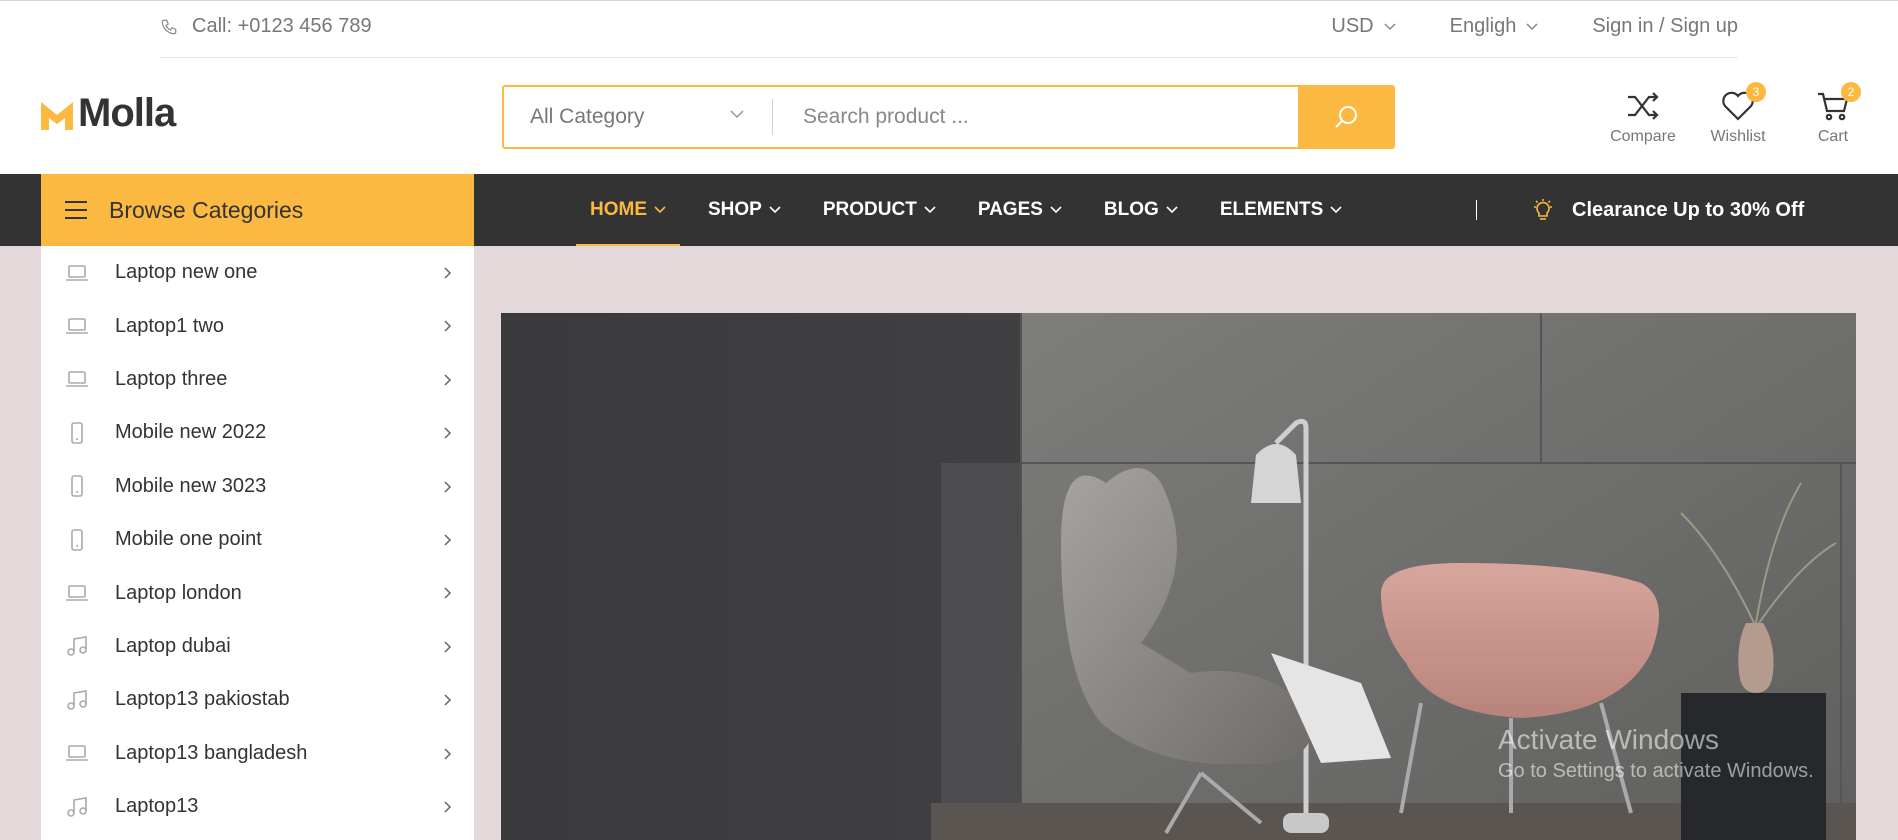 This screenshot has width=1898, height=840. I want to click on category-item: Mobile new 3023, so click(257, 486).